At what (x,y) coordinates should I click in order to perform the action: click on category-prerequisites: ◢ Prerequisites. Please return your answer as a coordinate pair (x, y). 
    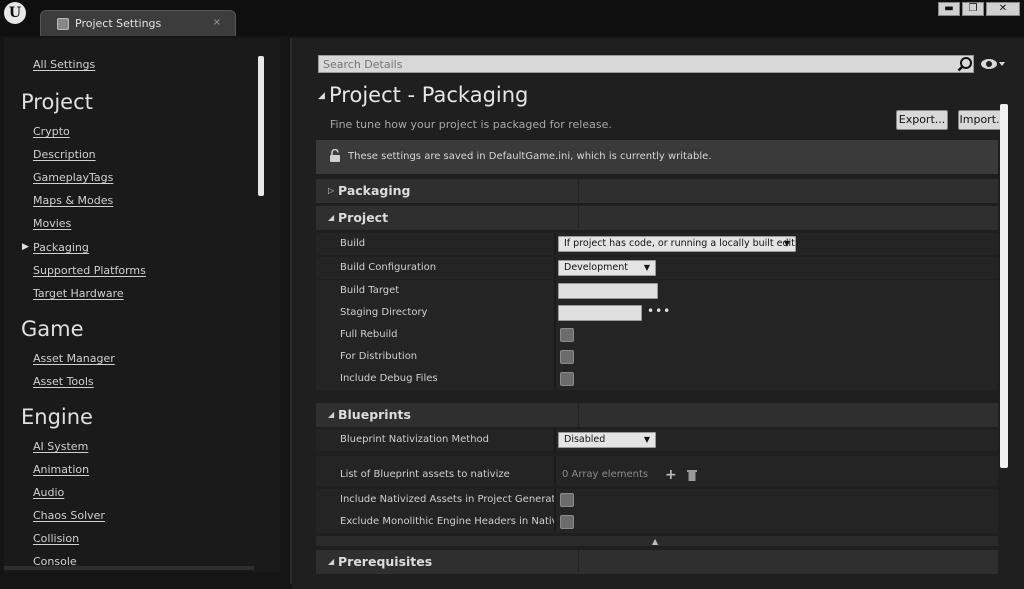
    Looking at the image, I should click on (657, 562).